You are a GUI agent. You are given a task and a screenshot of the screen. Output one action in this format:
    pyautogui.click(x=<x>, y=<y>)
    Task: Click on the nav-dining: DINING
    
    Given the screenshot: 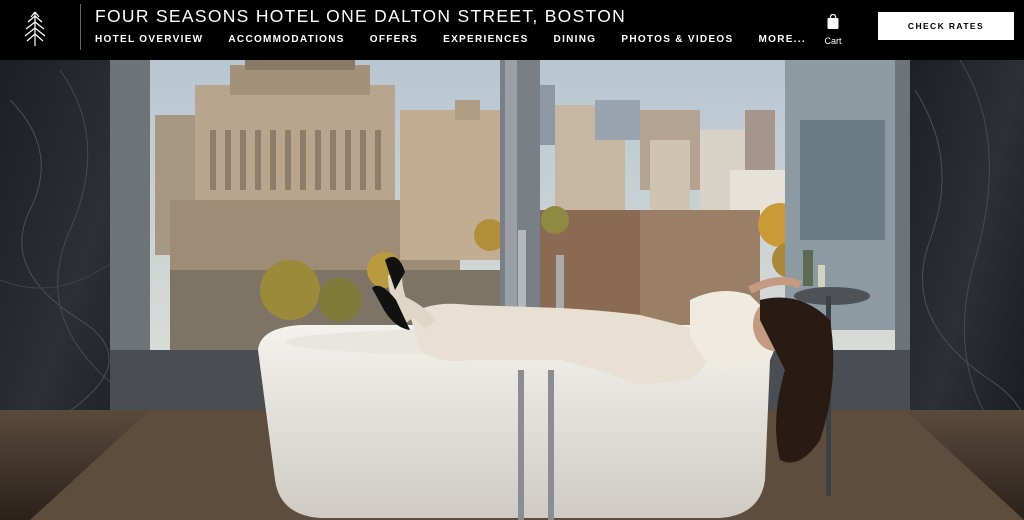 What is the action you would take?
    pyautogui.click(x=575, y=39)
    